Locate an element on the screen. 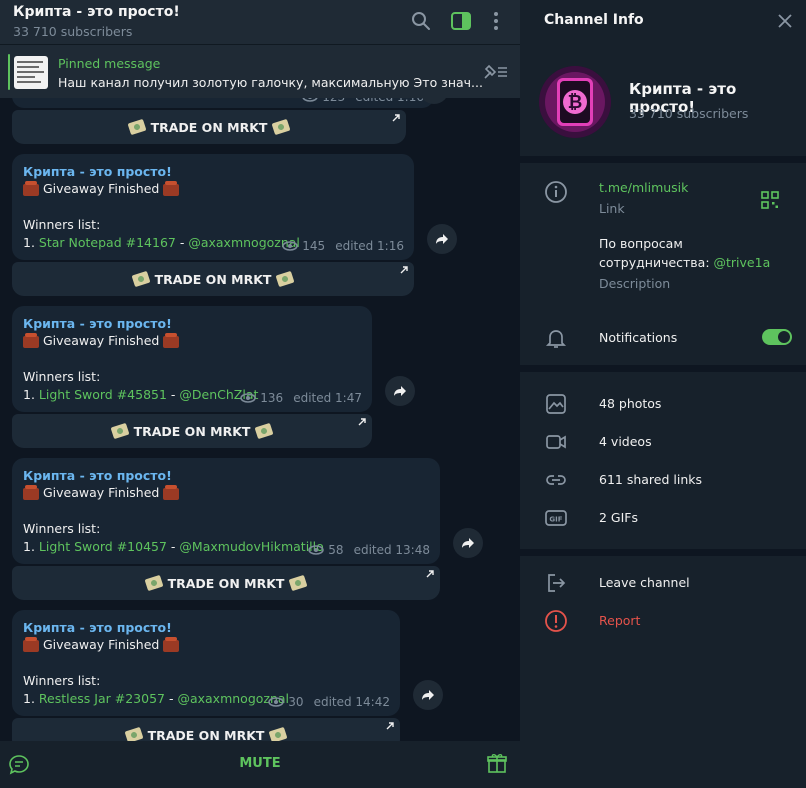 This screenshot has width=806, height=788. media-videos: 4 videos is located at coordinates (625, 441).